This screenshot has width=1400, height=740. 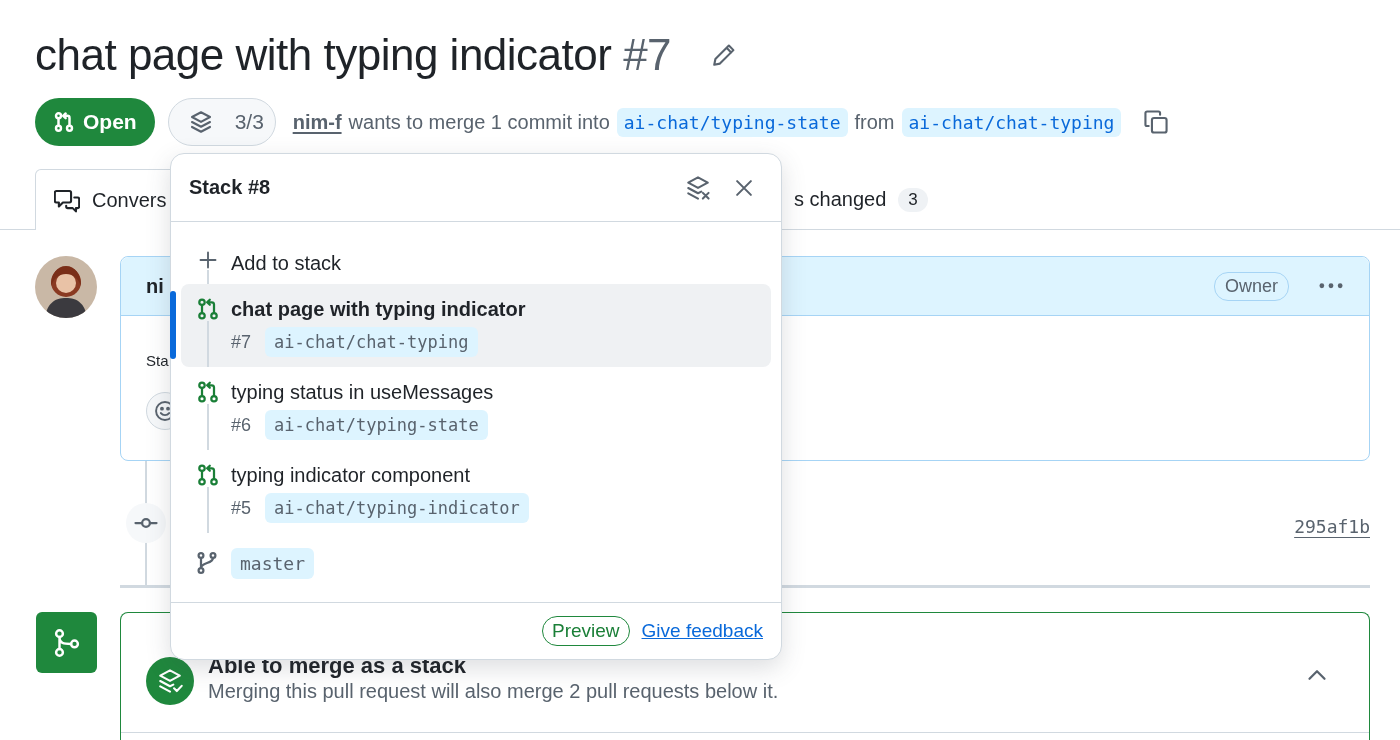 What do you see at coordinates (379, 309) in the screenshot?
I see `pull-title: chat page with typing indicator` at bounding box center [379, 309].